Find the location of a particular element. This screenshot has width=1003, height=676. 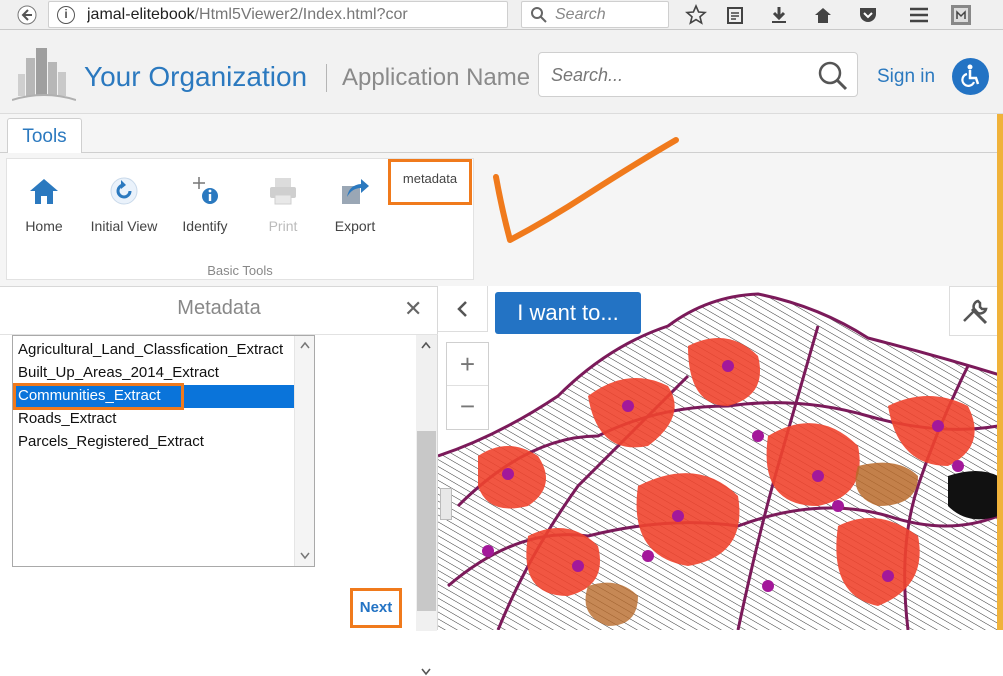

download-icon is located at coordinates (779, 15).